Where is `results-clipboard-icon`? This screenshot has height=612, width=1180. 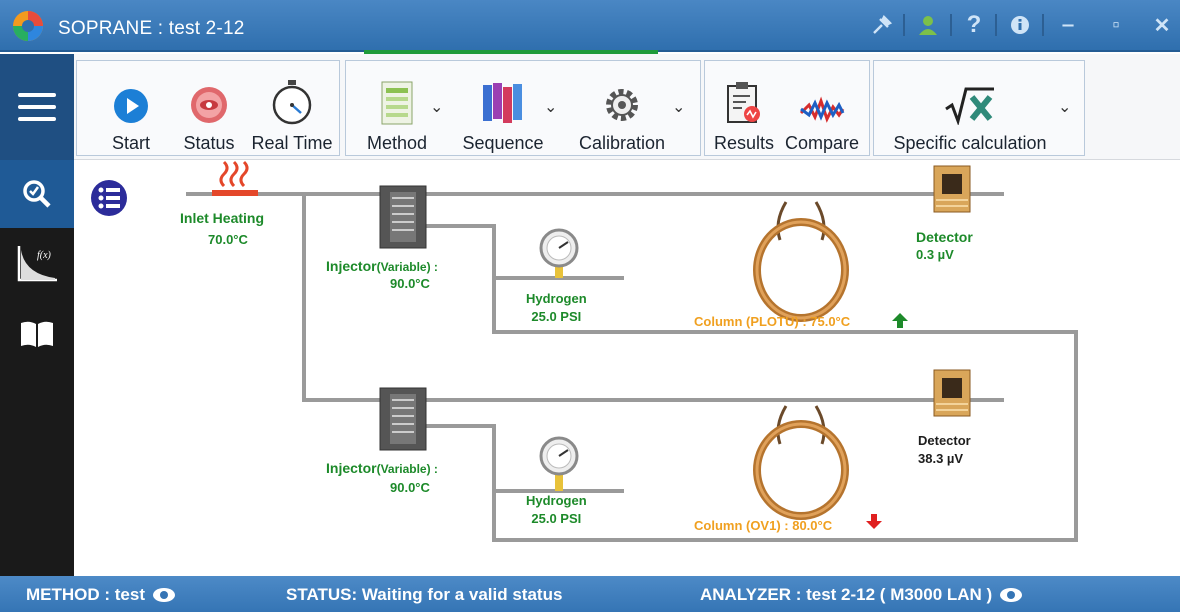
results-clipboard-icon is located at coordinates (744, 100).